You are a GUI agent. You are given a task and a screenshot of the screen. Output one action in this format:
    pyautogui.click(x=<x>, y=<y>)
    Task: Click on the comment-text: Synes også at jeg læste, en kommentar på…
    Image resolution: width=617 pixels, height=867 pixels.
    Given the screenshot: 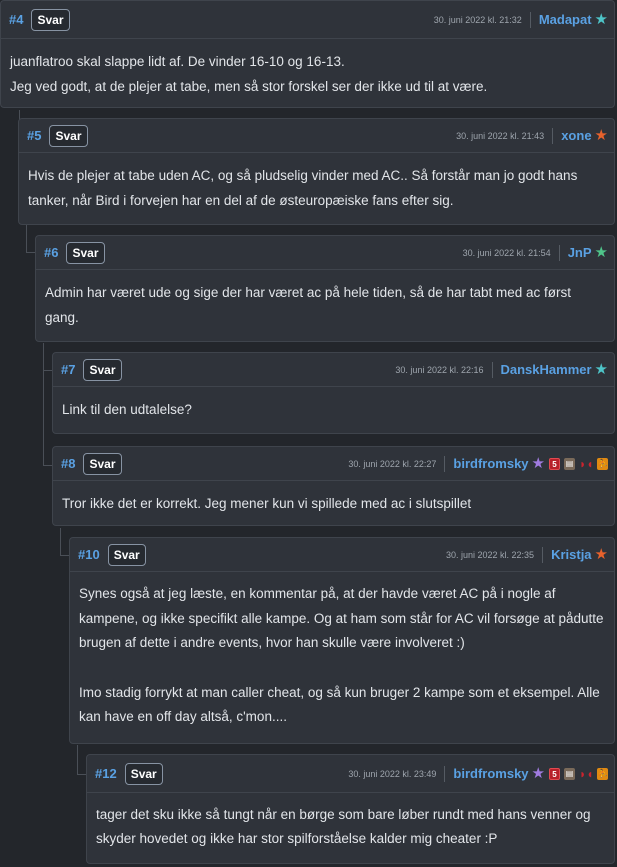 What is the action you would take?
    pyautogui.click(x=341, y=618)
    